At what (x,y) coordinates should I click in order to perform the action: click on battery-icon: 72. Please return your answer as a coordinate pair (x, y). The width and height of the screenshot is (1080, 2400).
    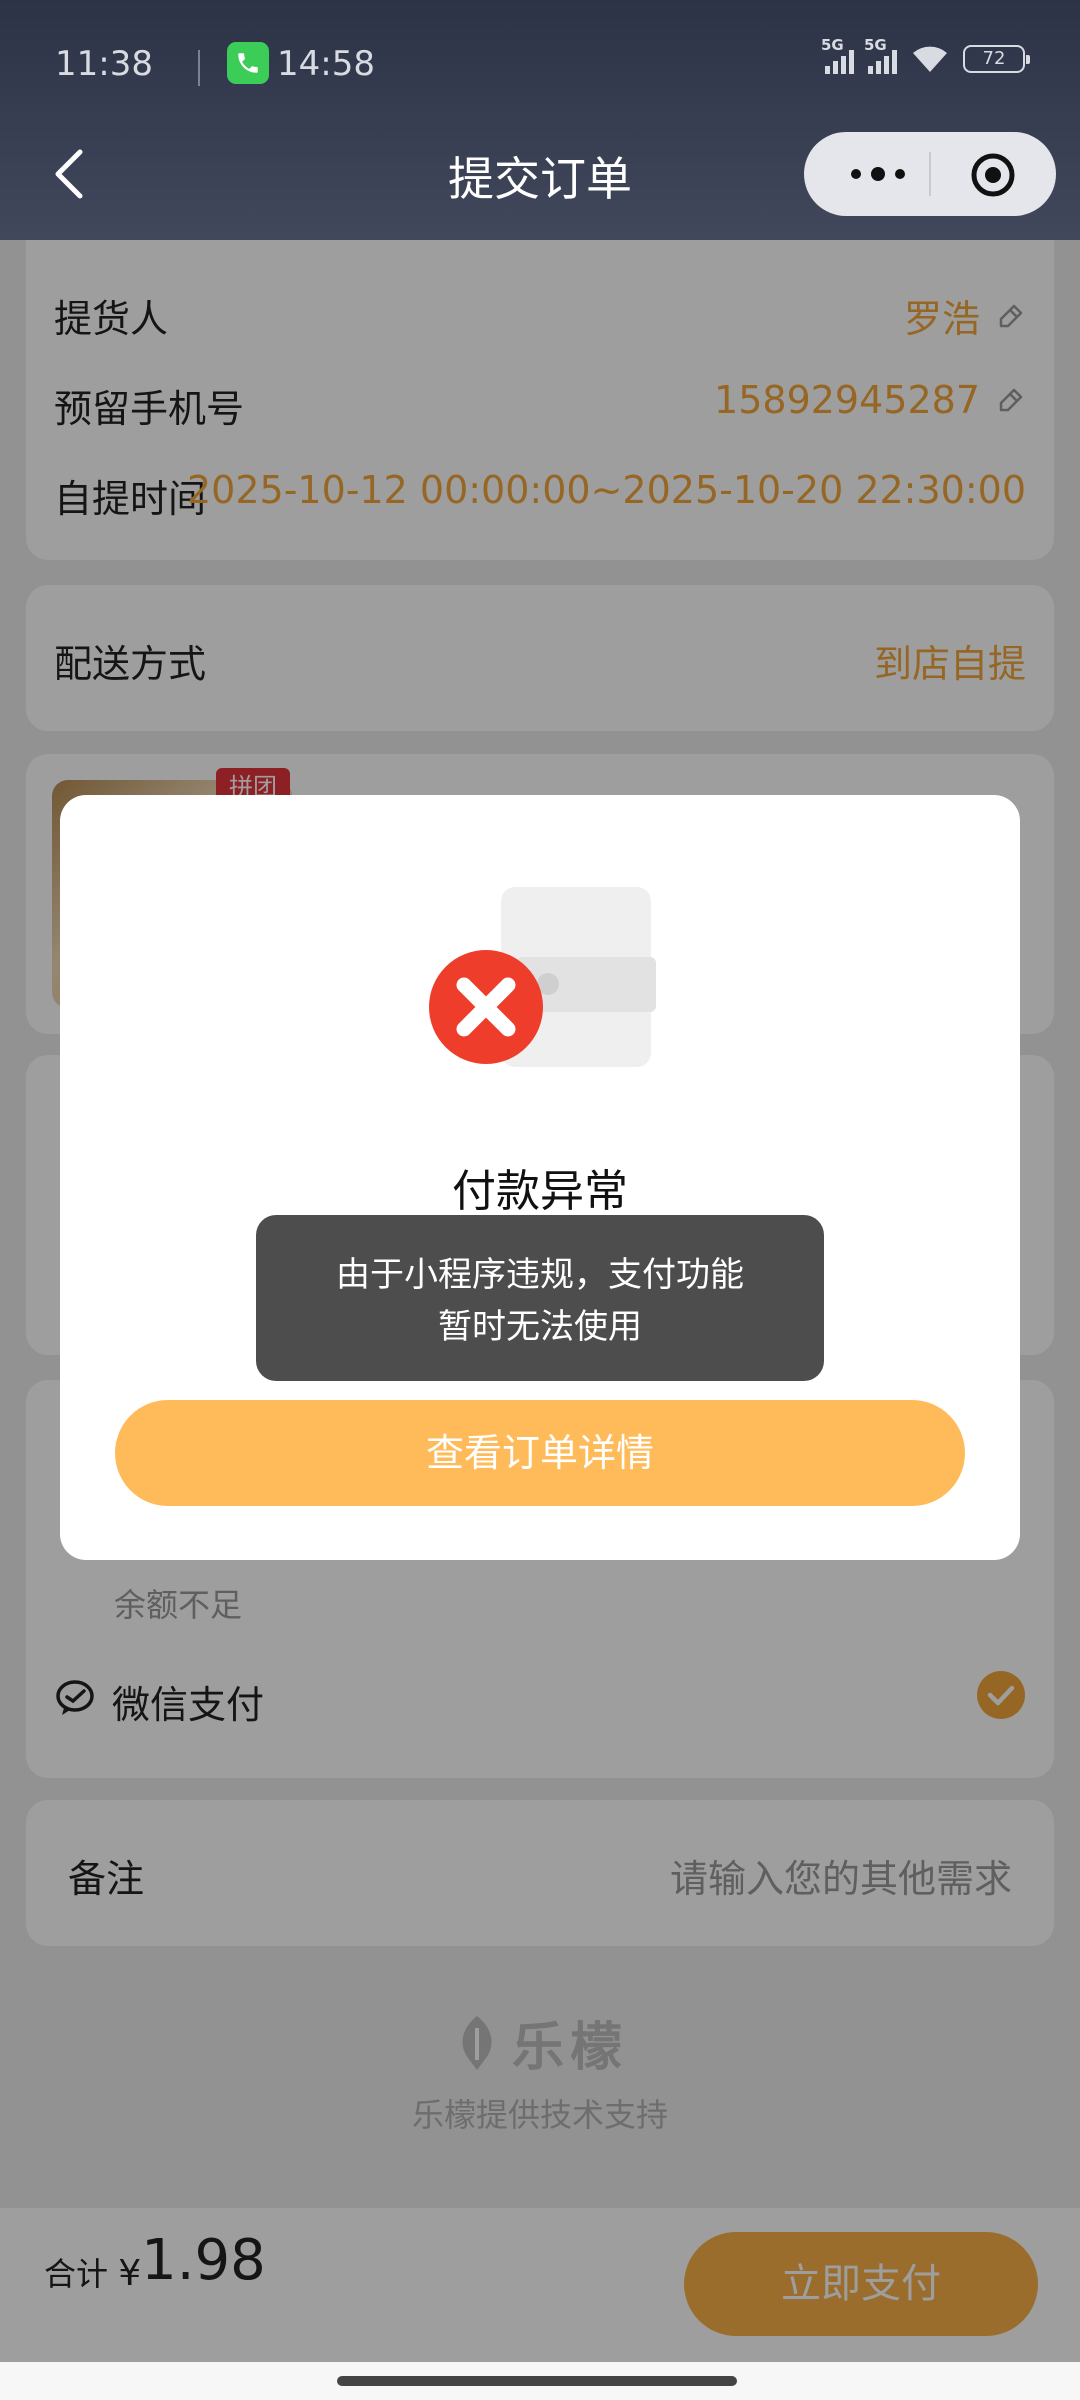
    Looking at the image, I should click on (996, 59).